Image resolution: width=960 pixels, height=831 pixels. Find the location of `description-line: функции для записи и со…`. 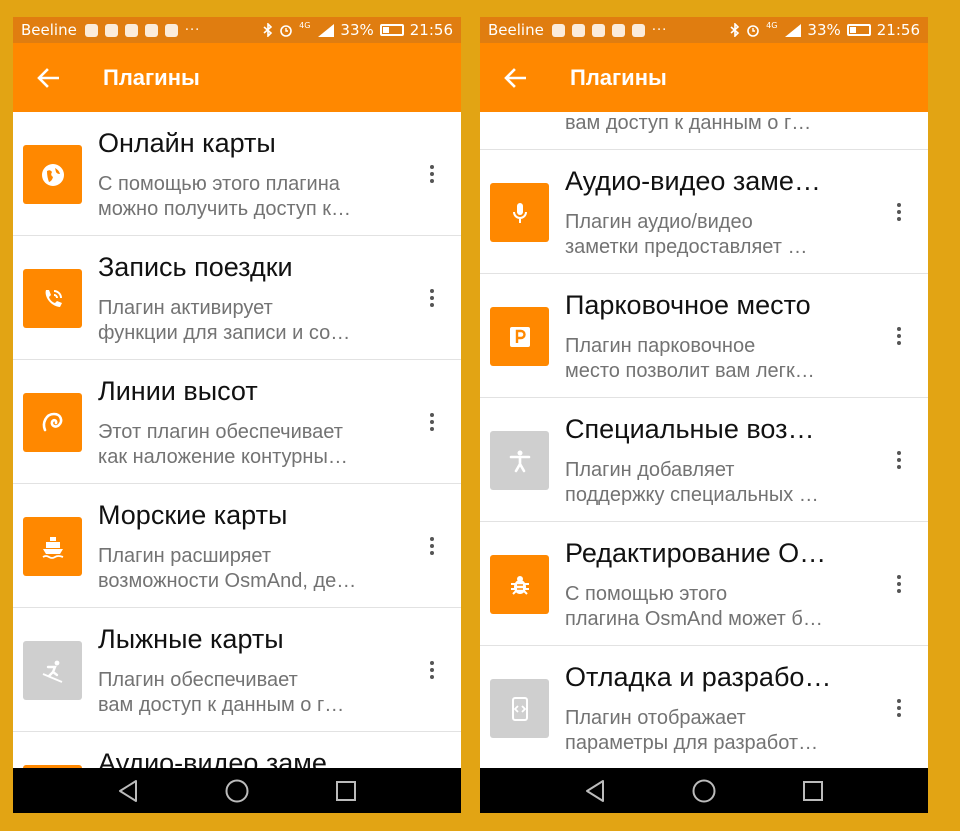

description-line: функции для записи и со… is located at coordinates (224, 333).